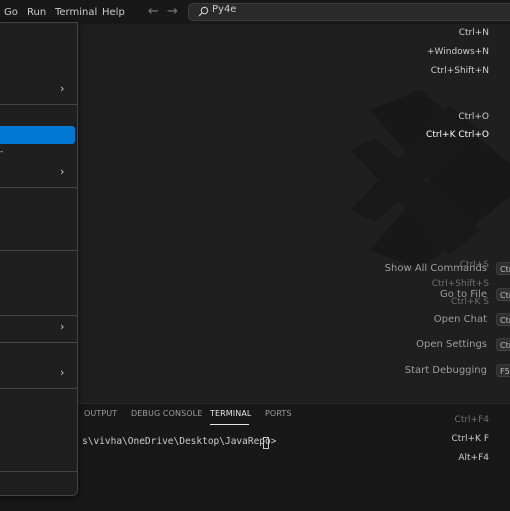 The height and width of the screenshot is (511, 510). What do you see at coordinates (473, 117) in the screenshot?
I see `menu-shortcut-open-file: Ctrl+O` at bounding box center [473, 117].